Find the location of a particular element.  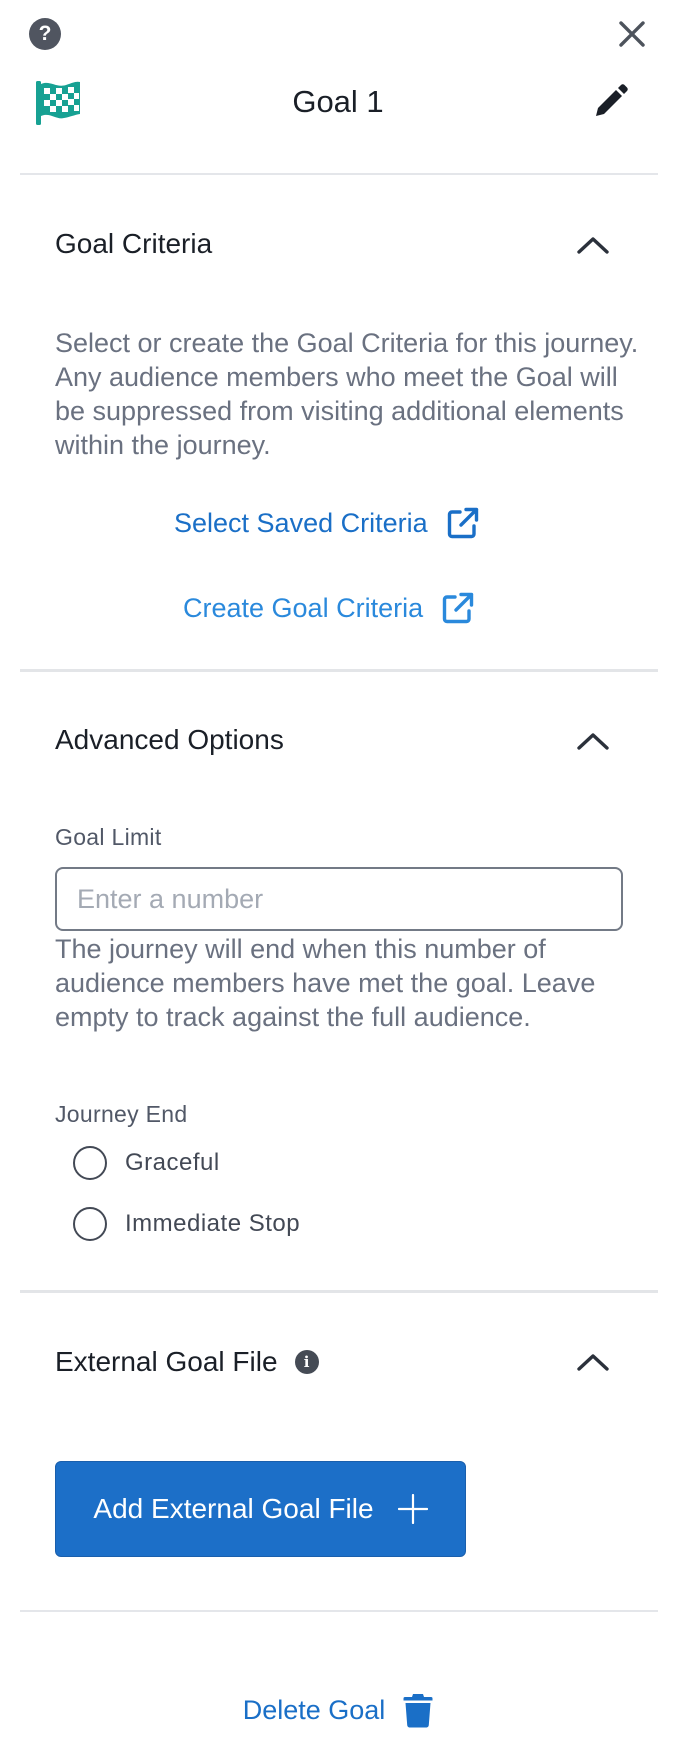

advanced-options-collapse-button is located at coordinates (593, 741).